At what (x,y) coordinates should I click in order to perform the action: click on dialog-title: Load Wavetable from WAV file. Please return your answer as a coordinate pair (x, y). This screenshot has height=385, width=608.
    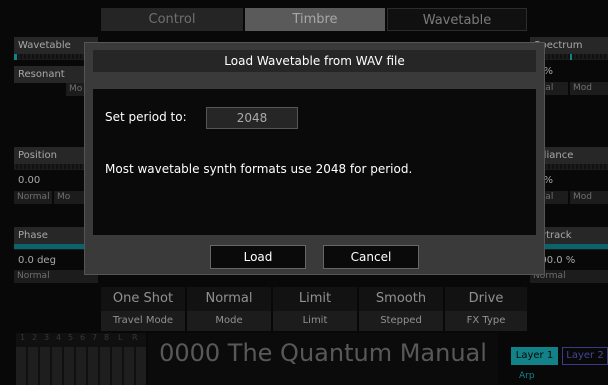
    Looking at the image, I should click on (314, 61).